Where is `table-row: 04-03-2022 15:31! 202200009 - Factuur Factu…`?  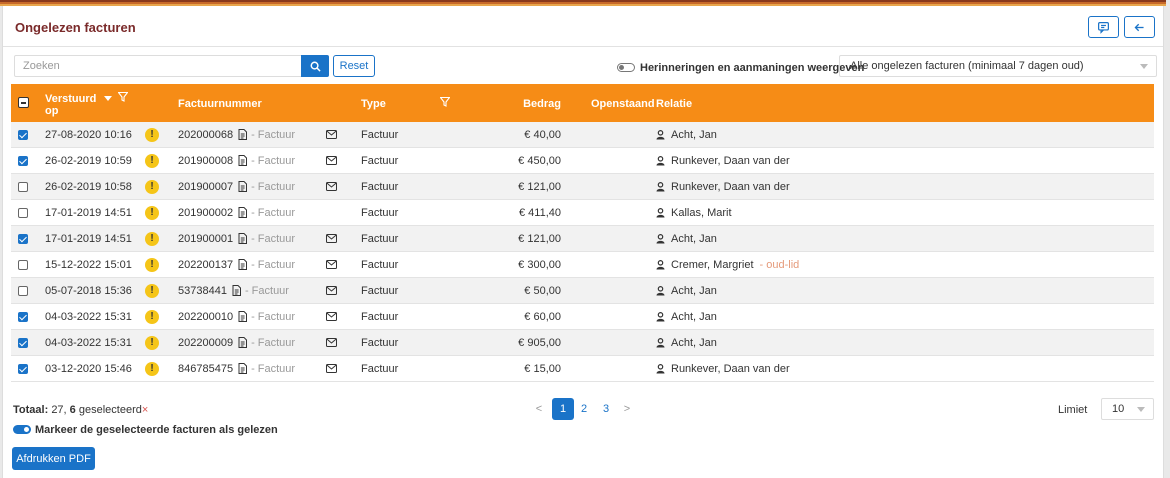
table-row: 04-03-2022 15:31! 202200009 - Factuur Factu… is located at coordinates (582, 343).